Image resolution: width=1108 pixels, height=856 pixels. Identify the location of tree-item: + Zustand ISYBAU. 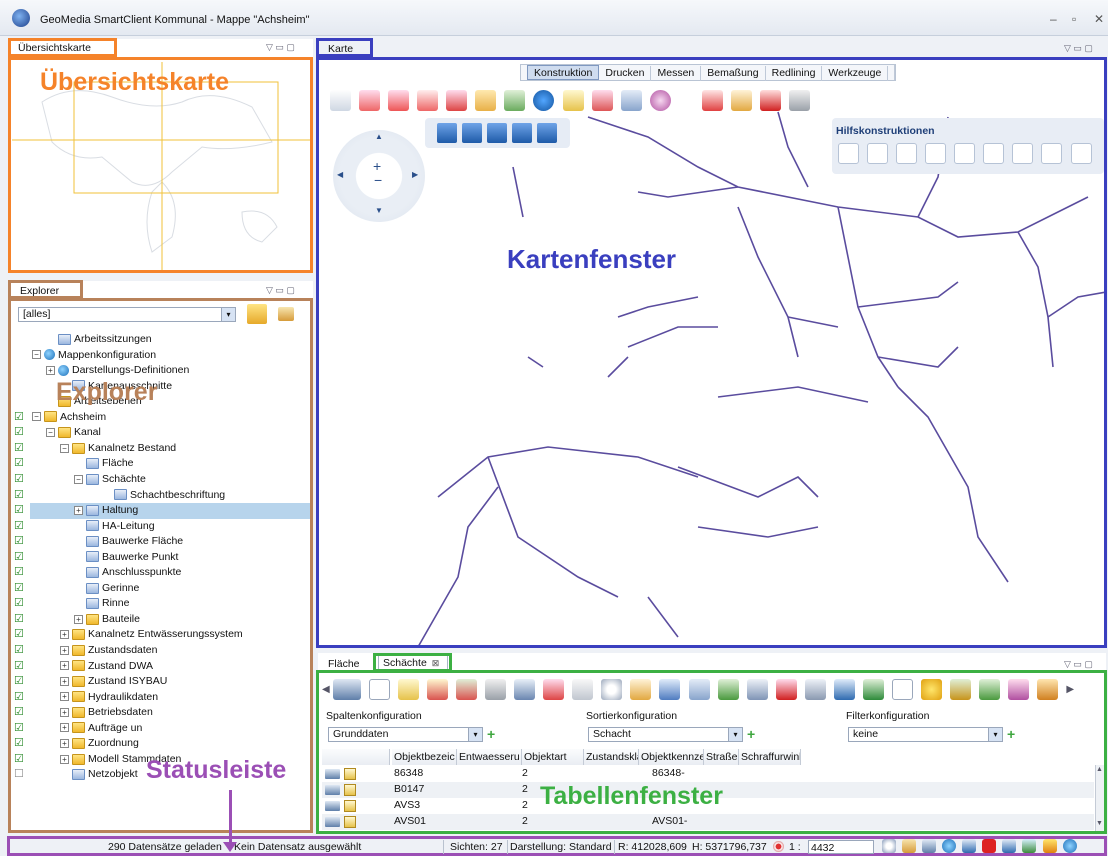
(113, 681).